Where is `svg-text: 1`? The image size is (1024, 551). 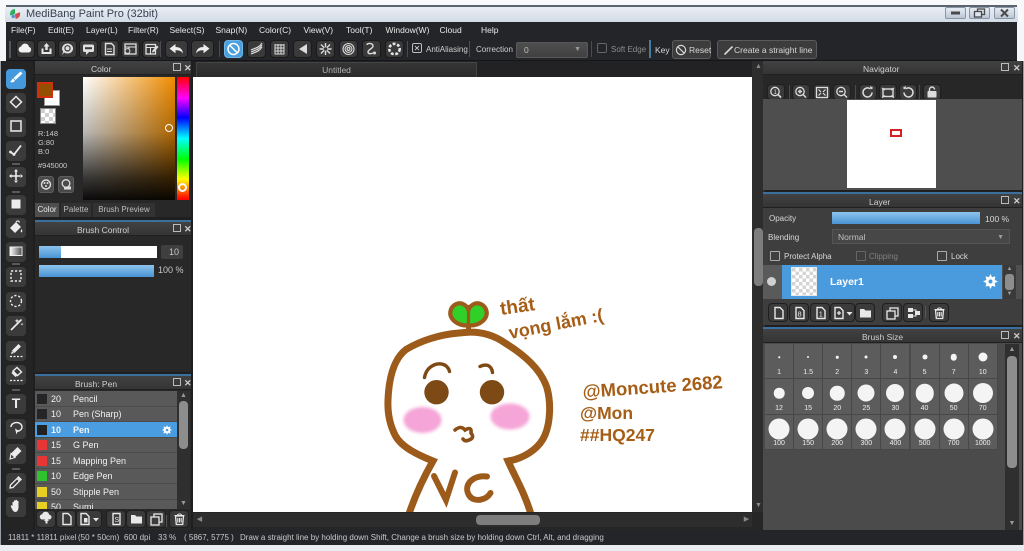 svg-text: 1 is located at coordinates (820, 314).